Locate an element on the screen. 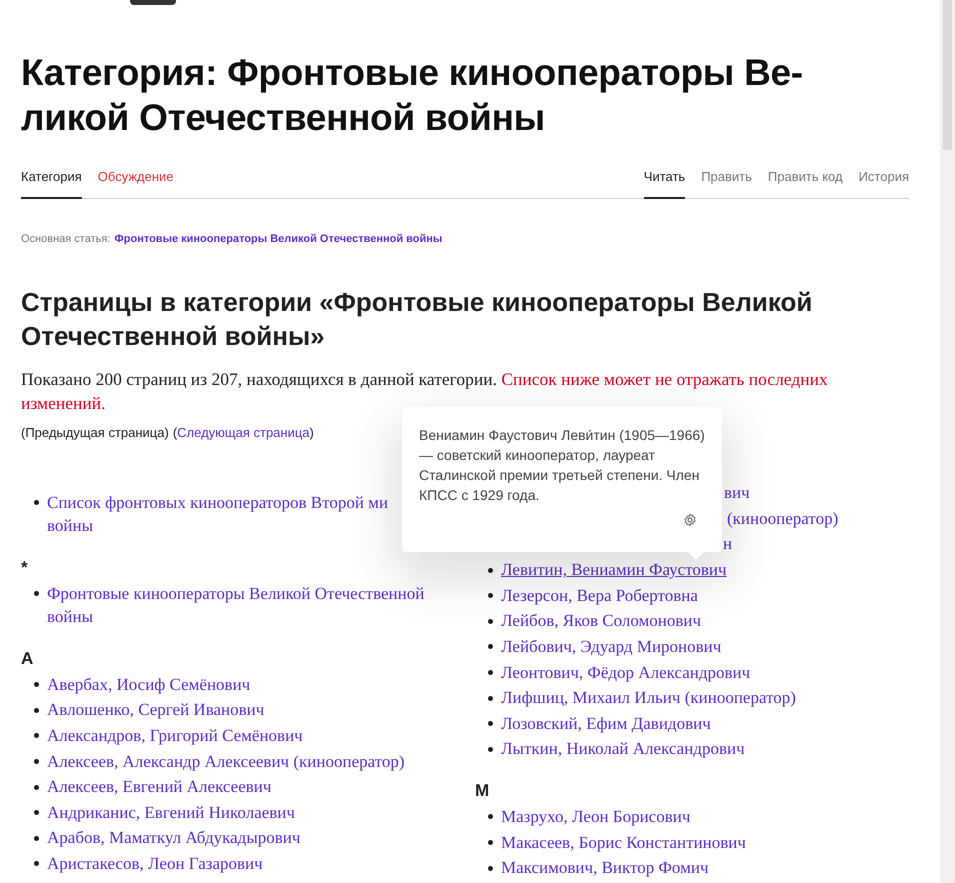  category-link: Авербах, Иосиф Семёнович is located at coordinates (148, 685).